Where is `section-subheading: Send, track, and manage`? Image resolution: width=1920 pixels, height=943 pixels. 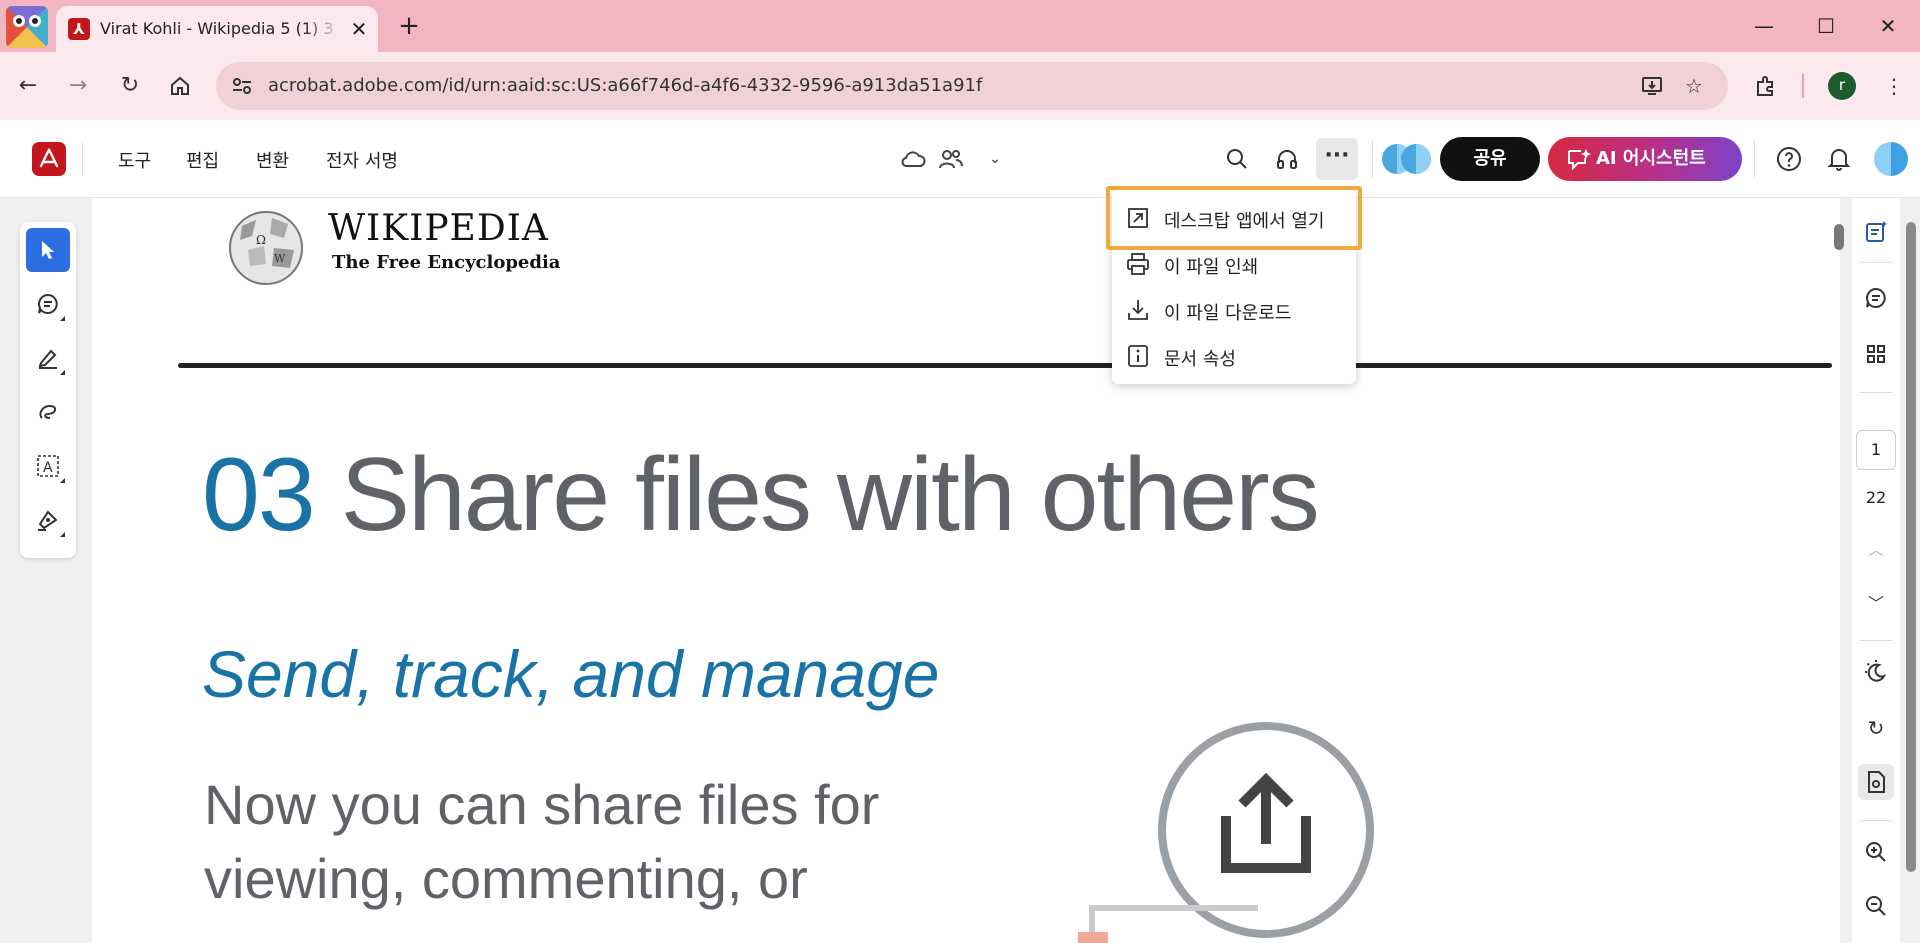 section-subheading: Send, track, and manage is located at coordinates (571, 674).